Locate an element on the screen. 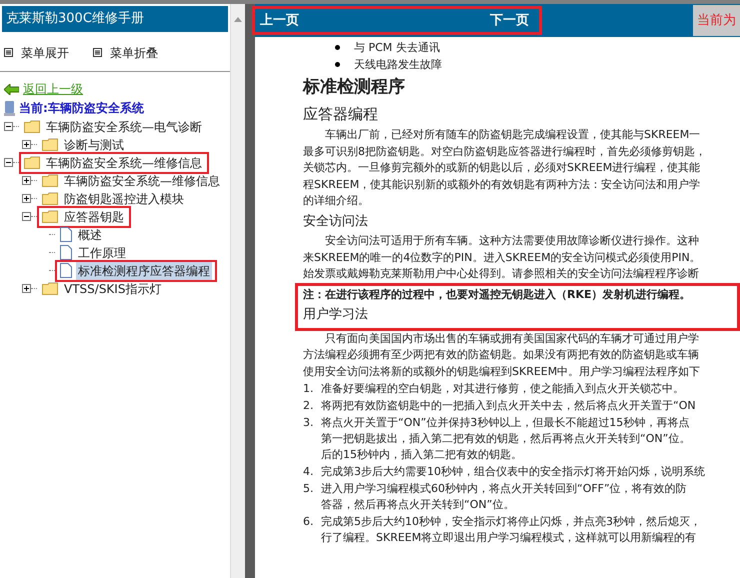 Image resolution: width=740 pixels, height=578 pixels. step-text: 将点火开关置于“ON”位并保持3秒钟以上，但最长不能超过15秒钟，再将点 第一把钥匙拔出，插入第二把有效的钥匙，然后再将点火开关转到“ON”位。 后的15秒钟内，插入第二把有效的钥匙。 is located at coordinates (505, 439).